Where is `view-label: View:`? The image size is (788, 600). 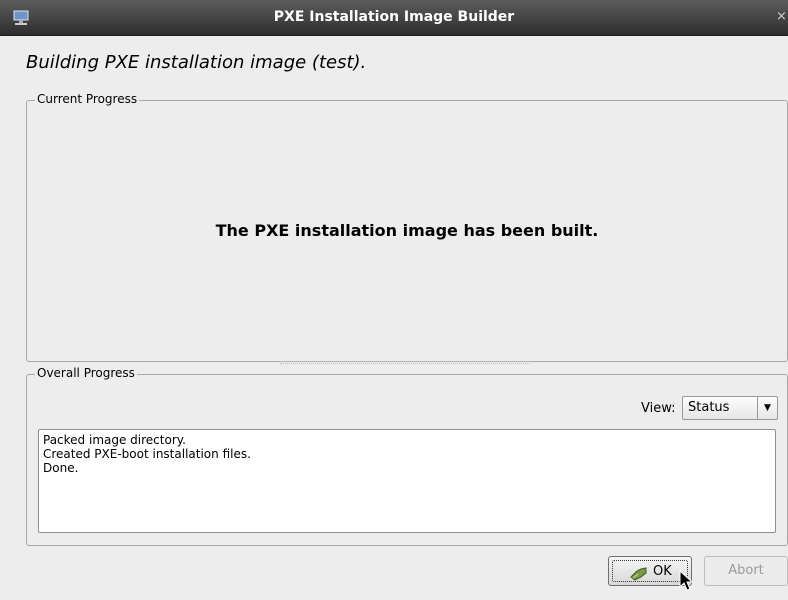
view-label: View: is located at coordinates (658, 408).